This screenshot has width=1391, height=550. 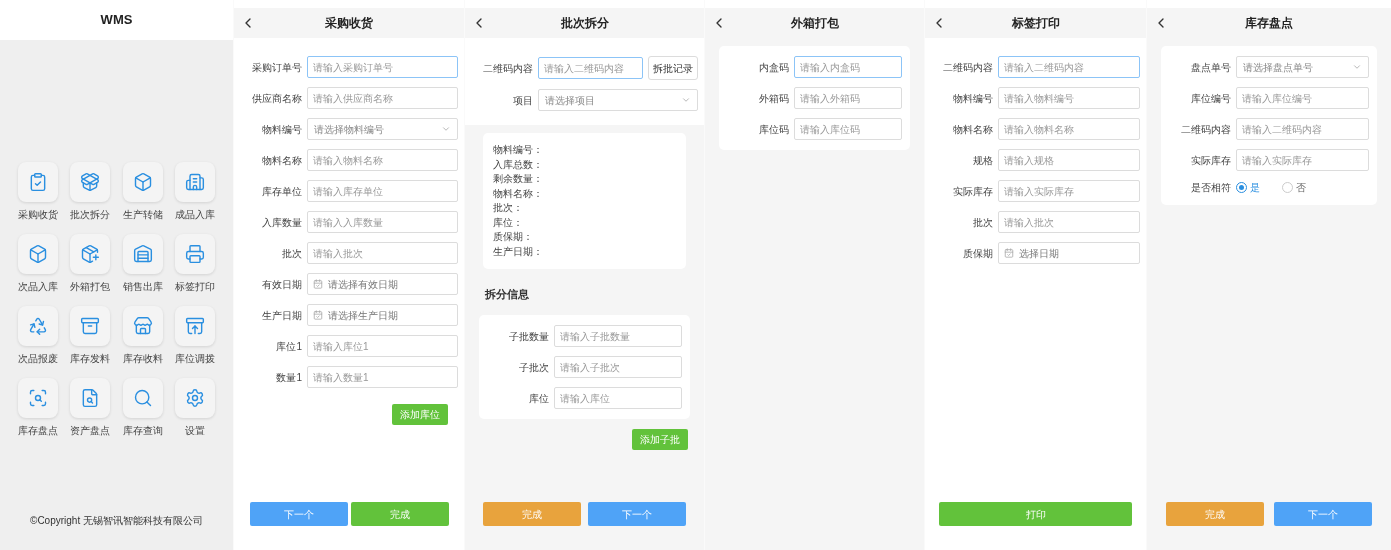 What do you see at coordinates (584, 23) in the screenshot?
I see `page-title: 批次拆分` at bounding box center [584, 23].